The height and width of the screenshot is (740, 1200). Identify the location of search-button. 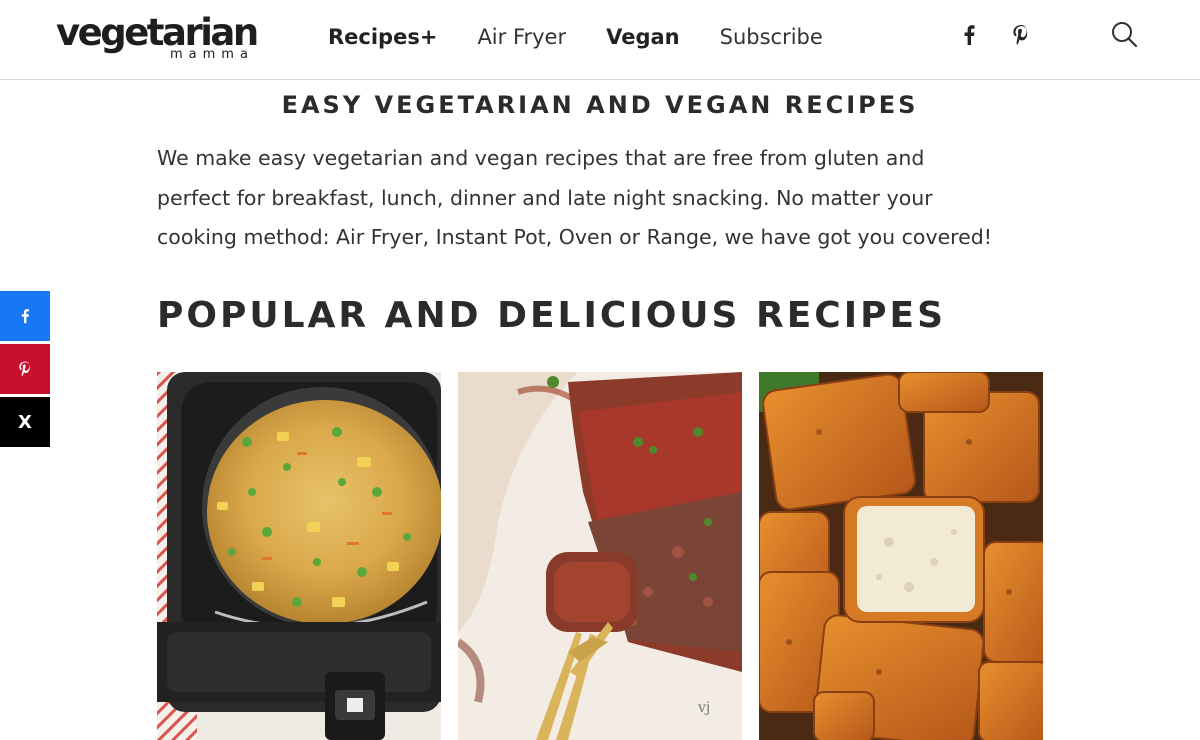
(1125, 35).